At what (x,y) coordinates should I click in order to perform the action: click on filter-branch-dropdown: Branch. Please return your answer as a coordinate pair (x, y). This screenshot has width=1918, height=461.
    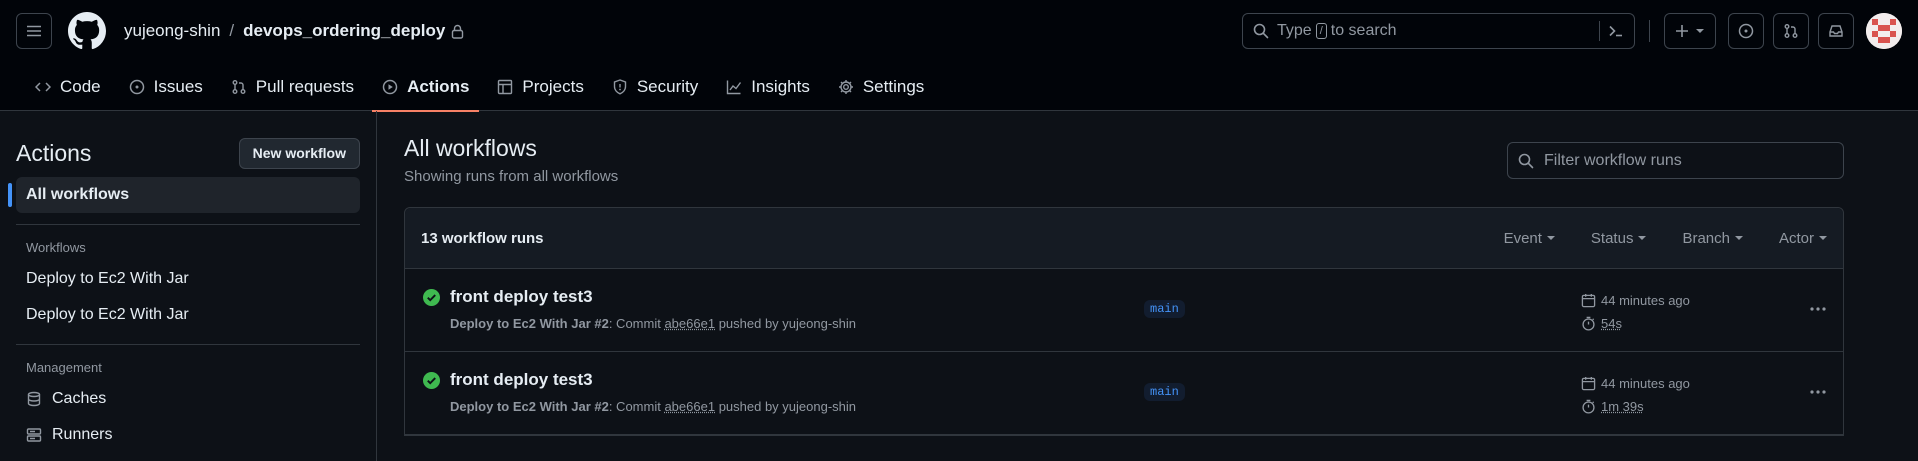
    Looking at the image, I should click on (1712, 238).